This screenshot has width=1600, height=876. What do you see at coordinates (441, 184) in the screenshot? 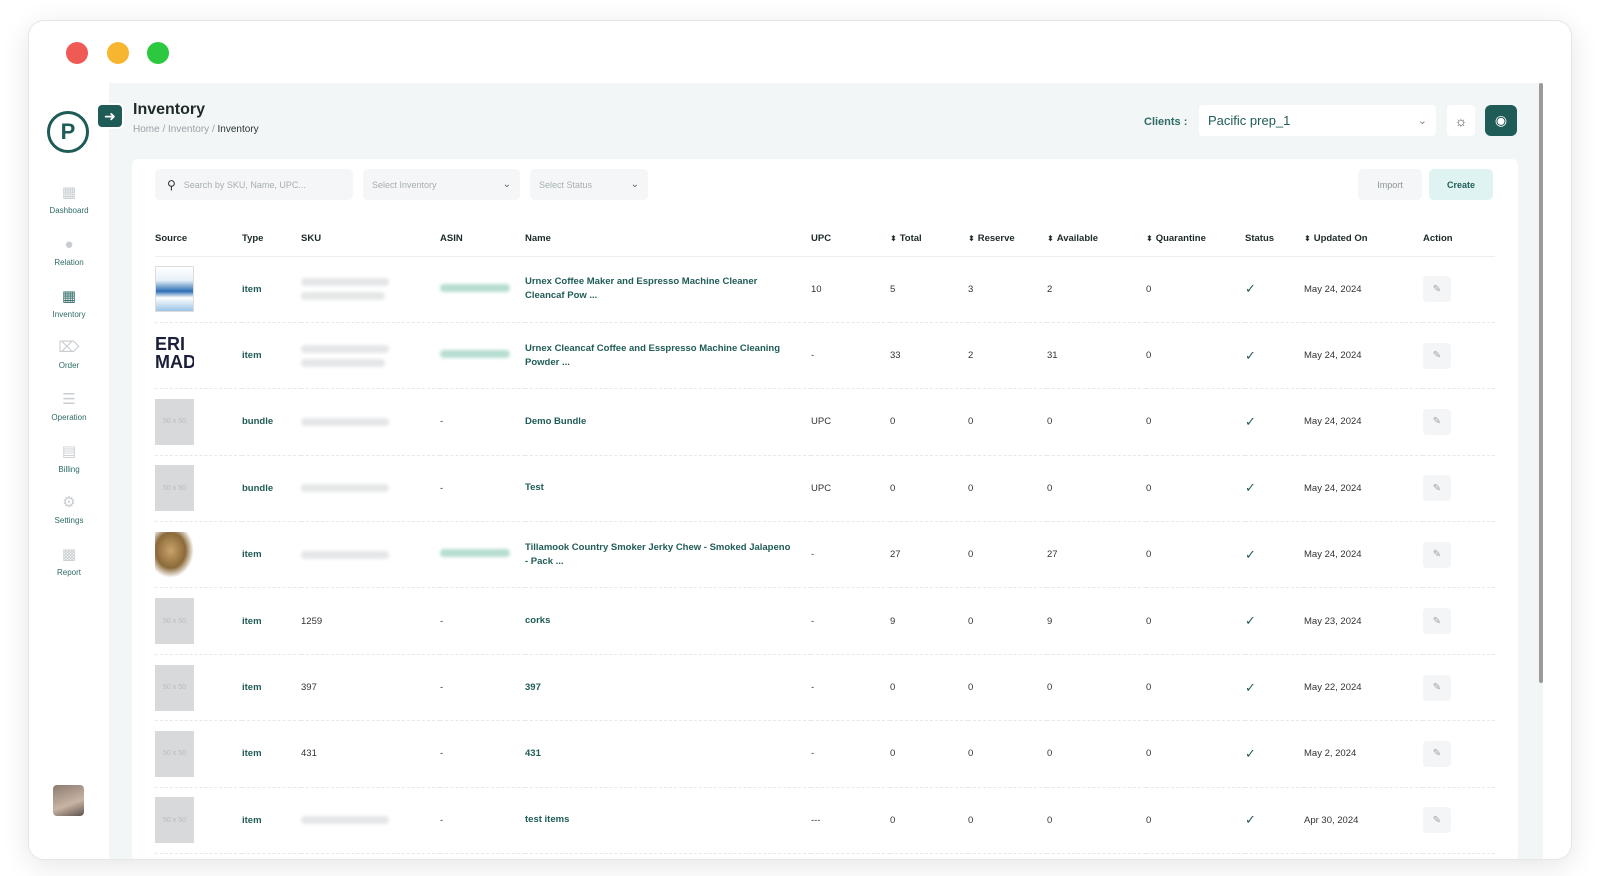
I see `inventory-select: Select Inventory ⌄` at bounding box center [441, 184].